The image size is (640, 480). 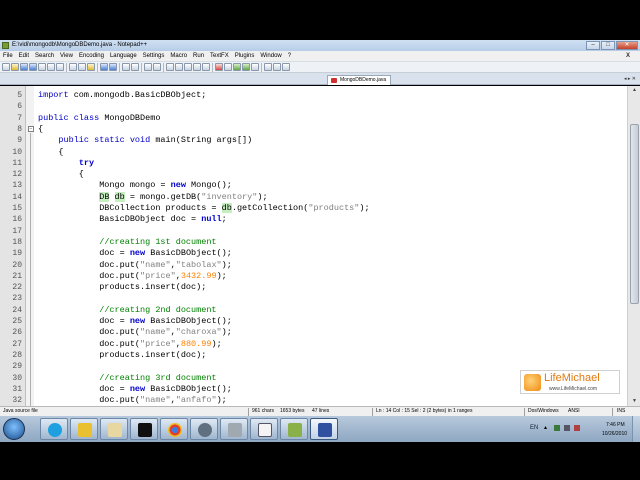 I want to click on code-line: try, so click(x=66, y=163).